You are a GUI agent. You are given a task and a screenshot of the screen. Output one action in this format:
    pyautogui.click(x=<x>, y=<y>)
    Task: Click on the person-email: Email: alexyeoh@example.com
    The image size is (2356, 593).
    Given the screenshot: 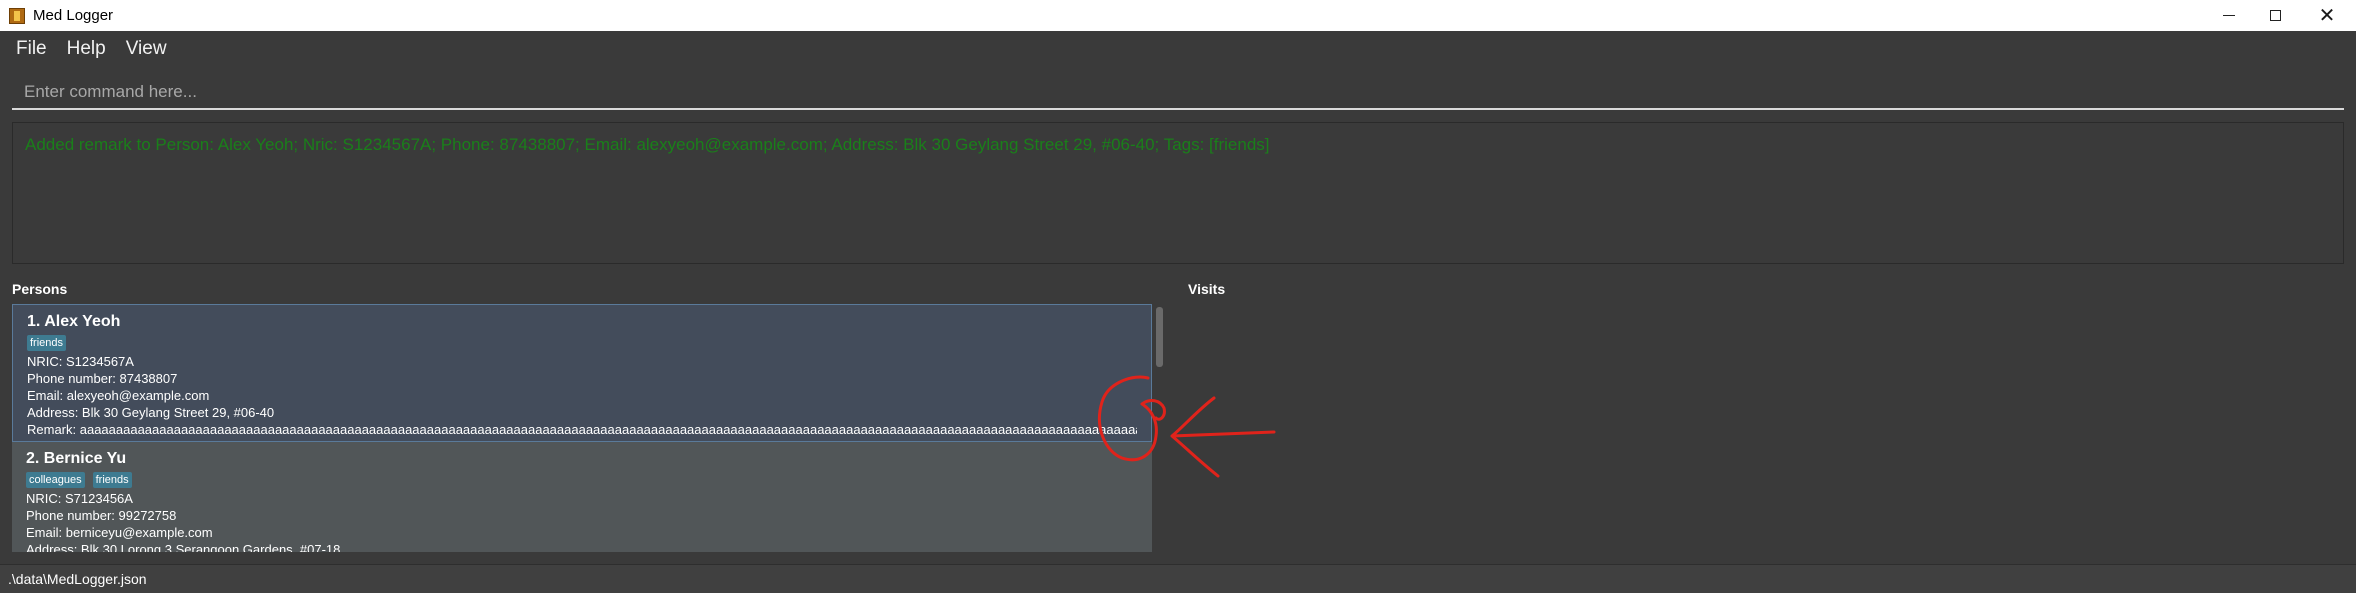 What is the action you would take?
    pyautogui.click(x=118, y=395)
    